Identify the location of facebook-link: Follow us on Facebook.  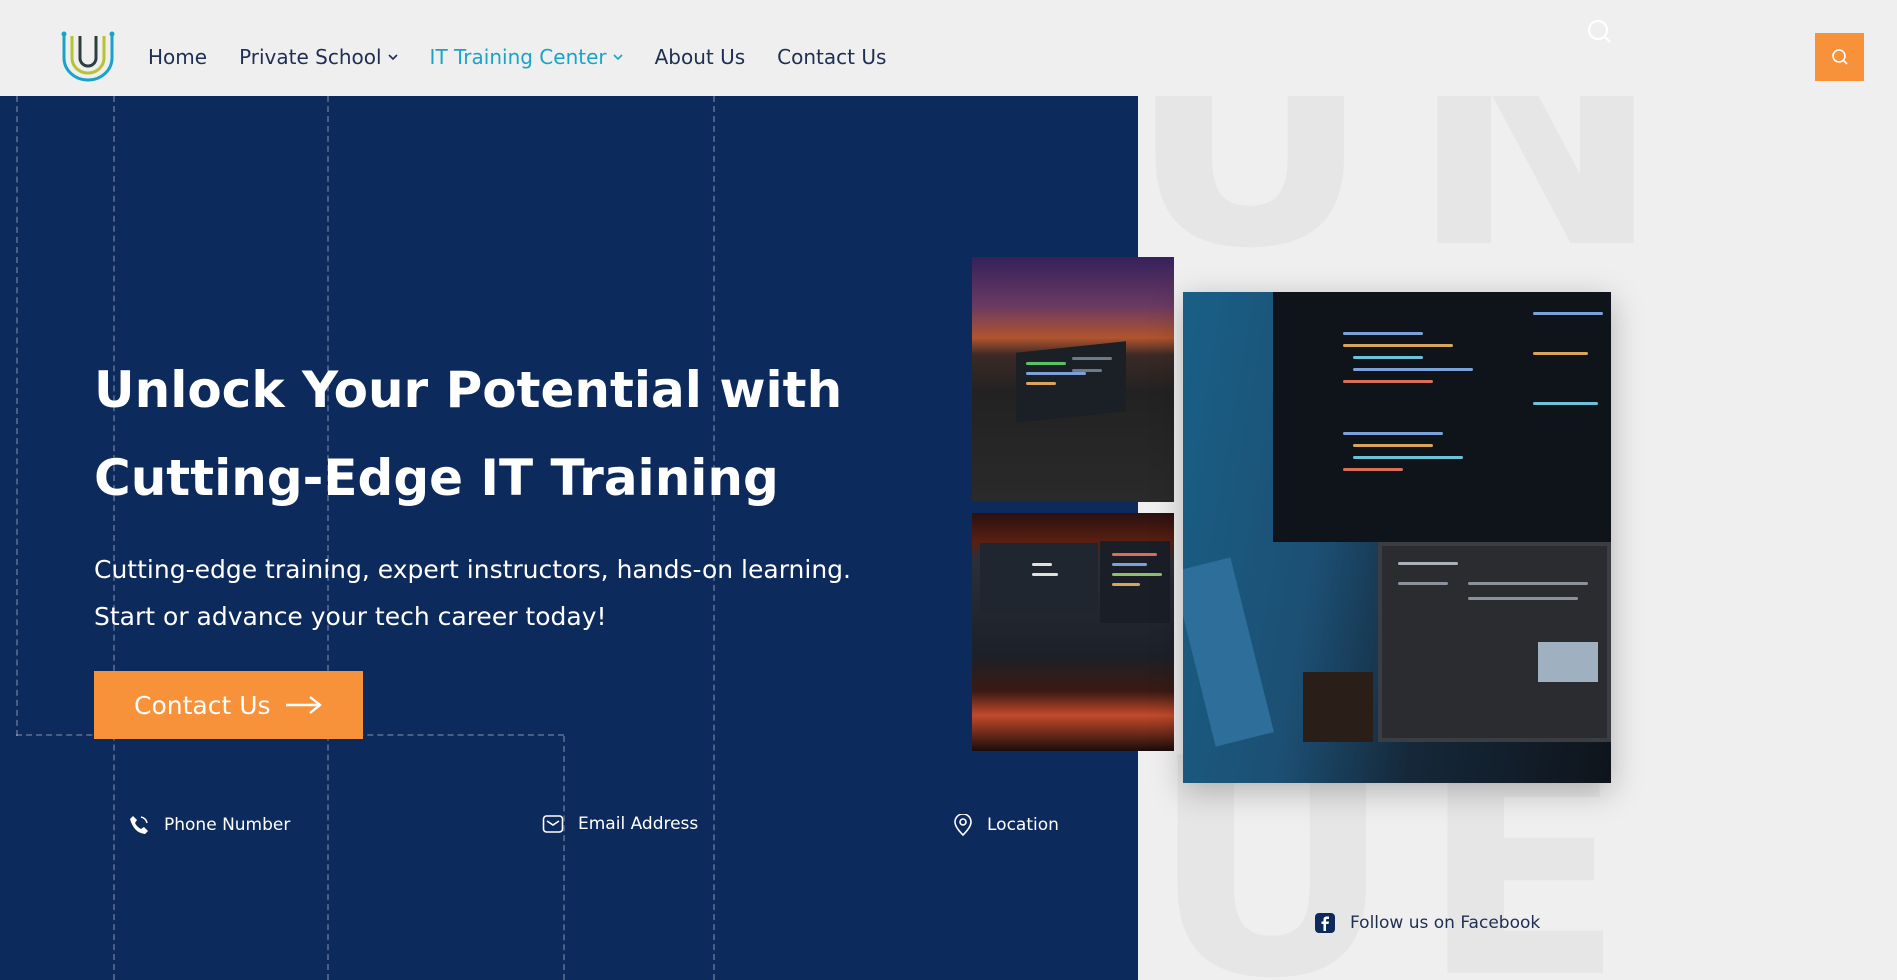
(1427, 923).